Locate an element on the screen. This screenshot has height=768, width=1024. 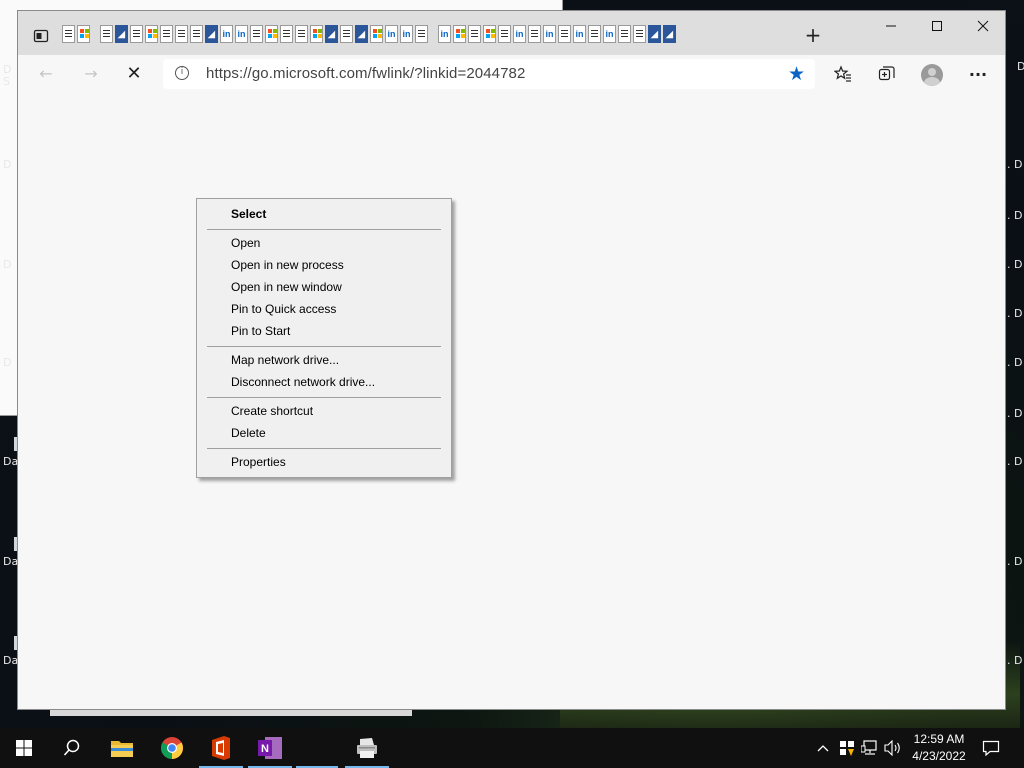
windows-logo-icon is located at coordinates (24, 748).